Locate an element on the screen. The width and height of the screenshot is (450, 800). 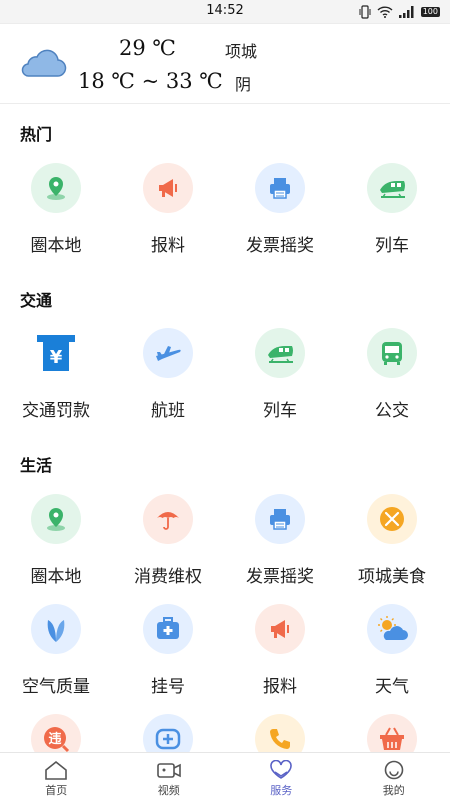
tile-life-weather: 天气 is located at coordinates (392, 650).